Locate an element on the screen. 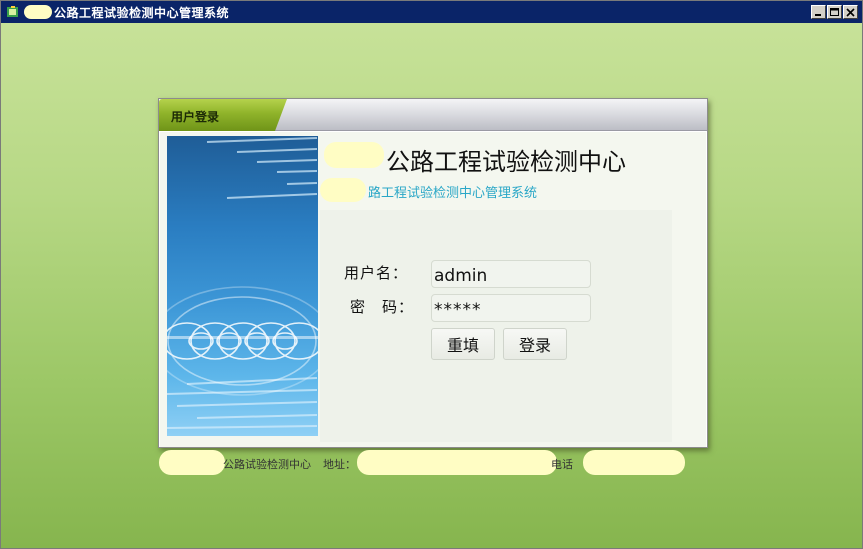 This screenshot has height=549, width=863. maximize-icon is located at coordinates (834, 12).